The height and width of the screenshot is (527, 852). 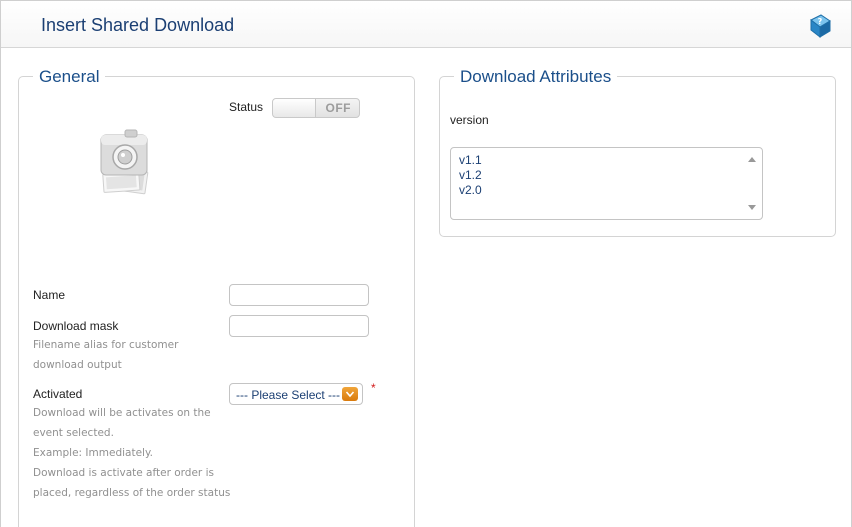 I want to click on toggle-state-text: OFF, so click(x=338, y=108).